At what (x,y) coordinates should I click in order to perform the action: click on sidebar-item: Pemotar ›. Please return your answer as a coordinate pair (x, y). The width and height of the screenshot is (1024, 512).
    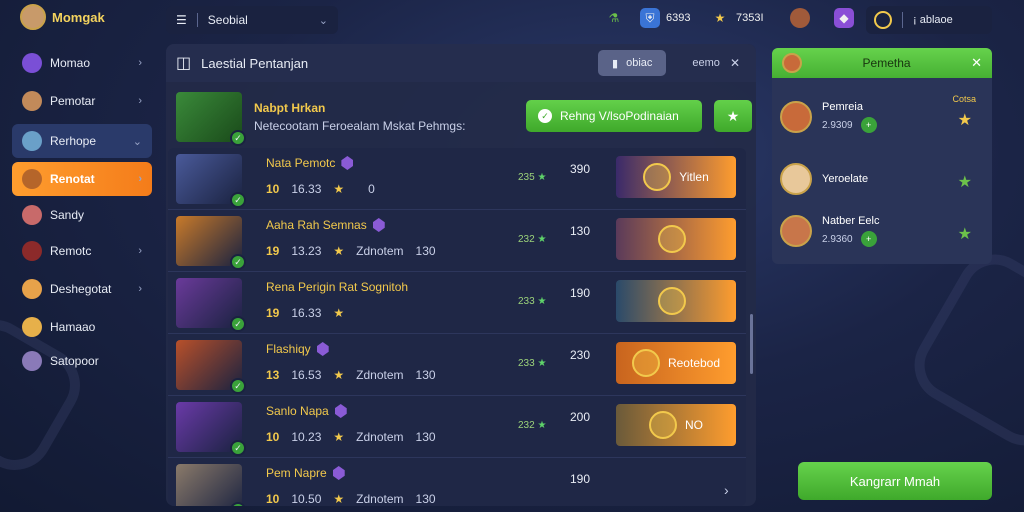
    Looking at the image, I should click on (82, 101).